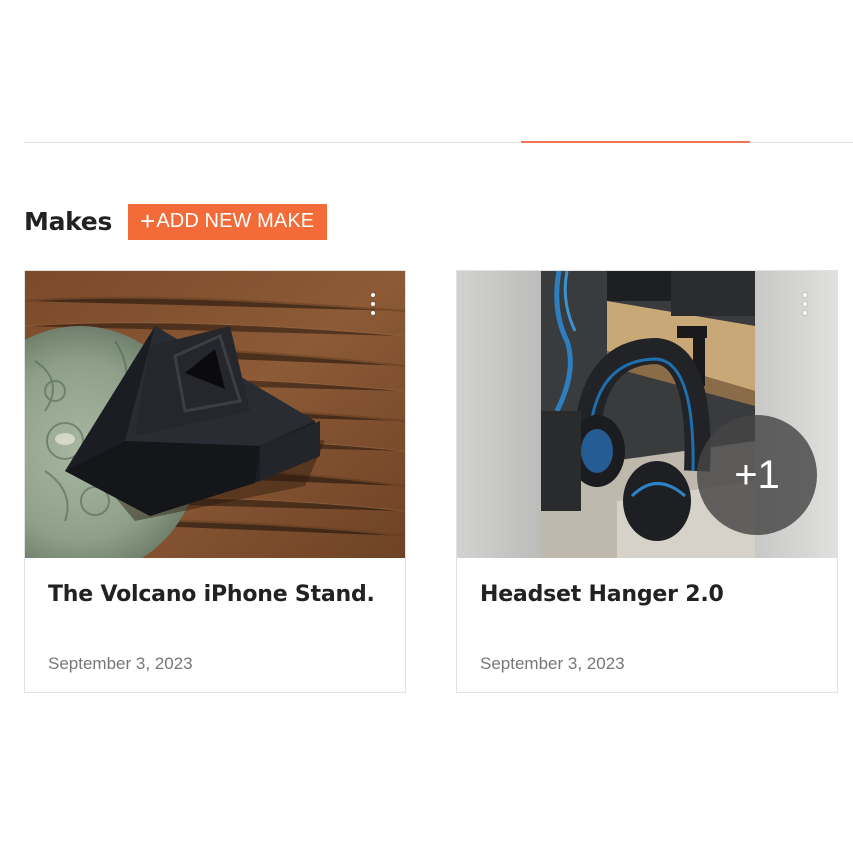 This screenshot has width=853, height=853. What do you see at coordinates (757, 475) in the screenshot?
I see `more-photos-badge: +1` at bounding box center [757, 475].